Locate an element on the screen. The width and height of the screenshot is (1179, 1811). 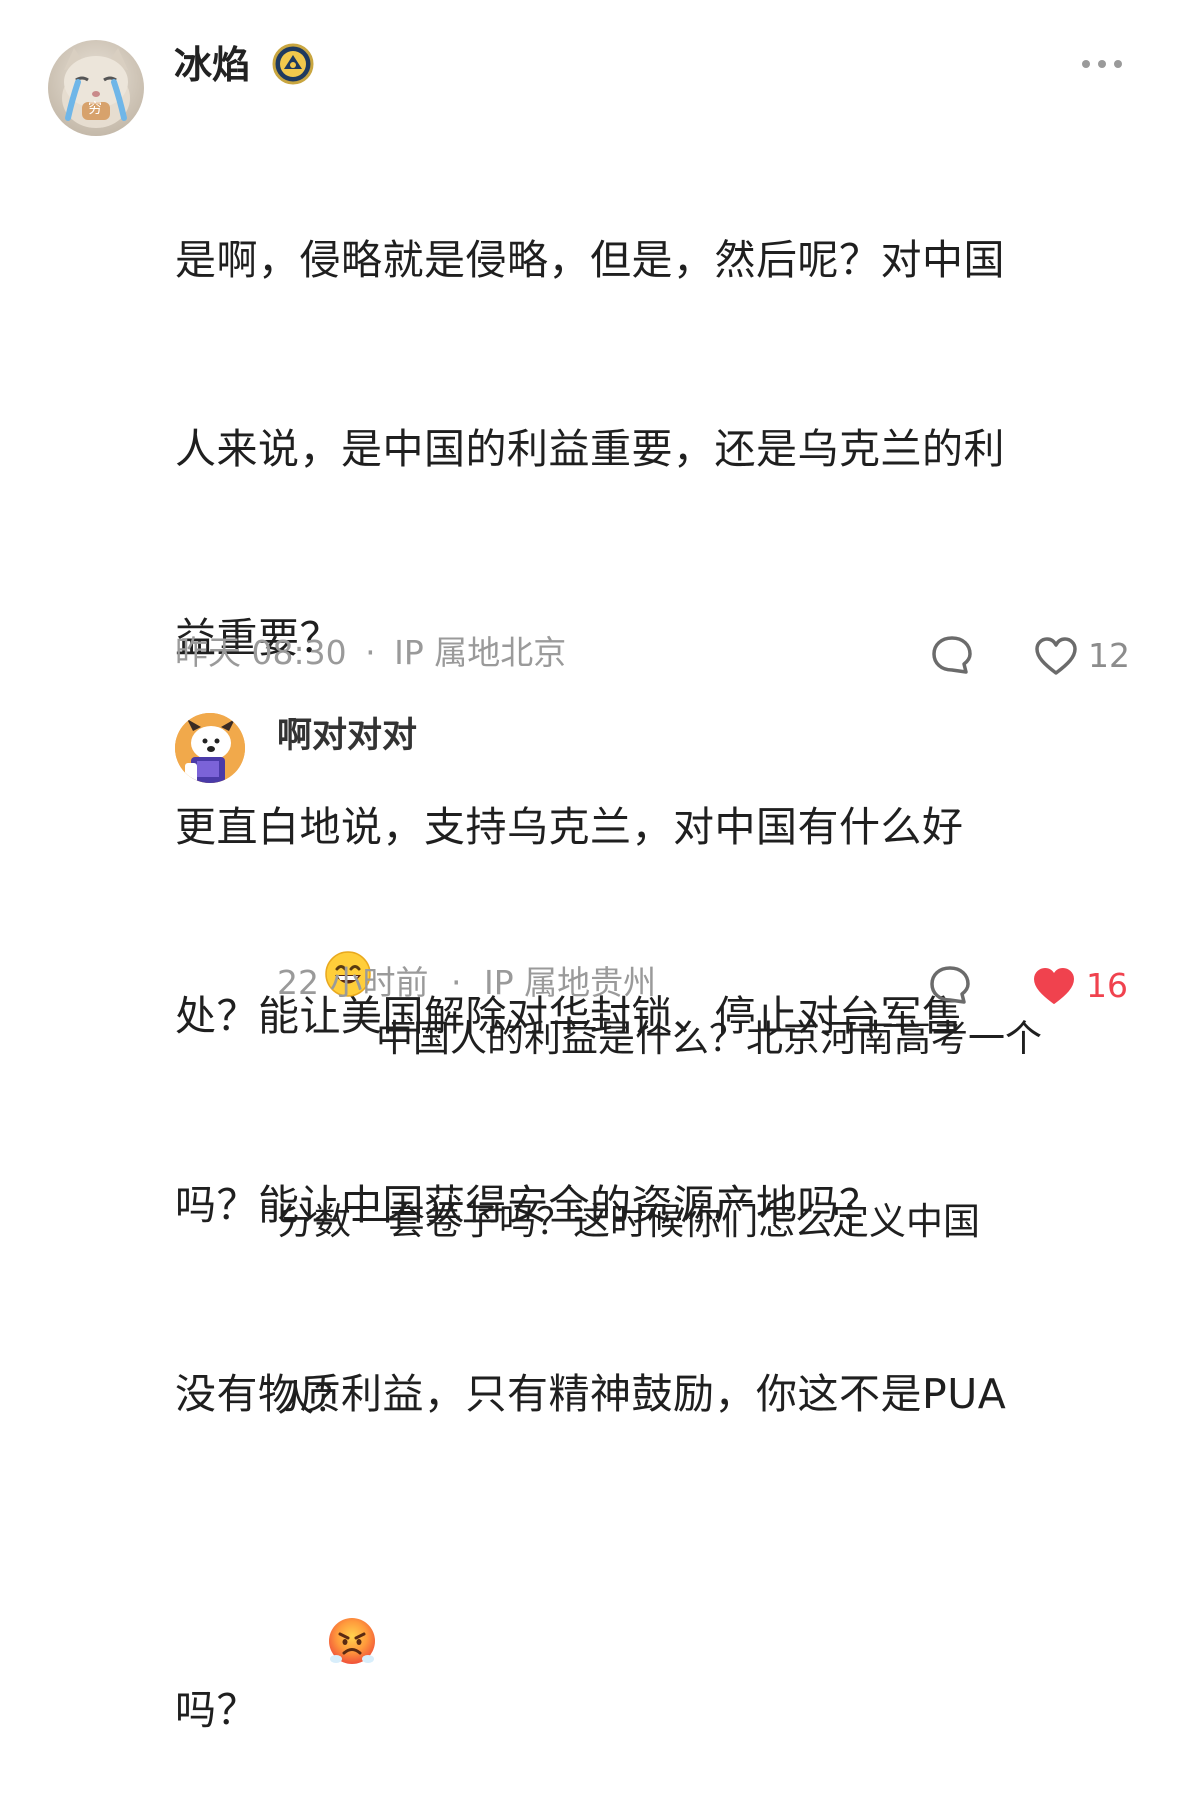
reply-line: 人？ is located at coordinates (314, 1398).